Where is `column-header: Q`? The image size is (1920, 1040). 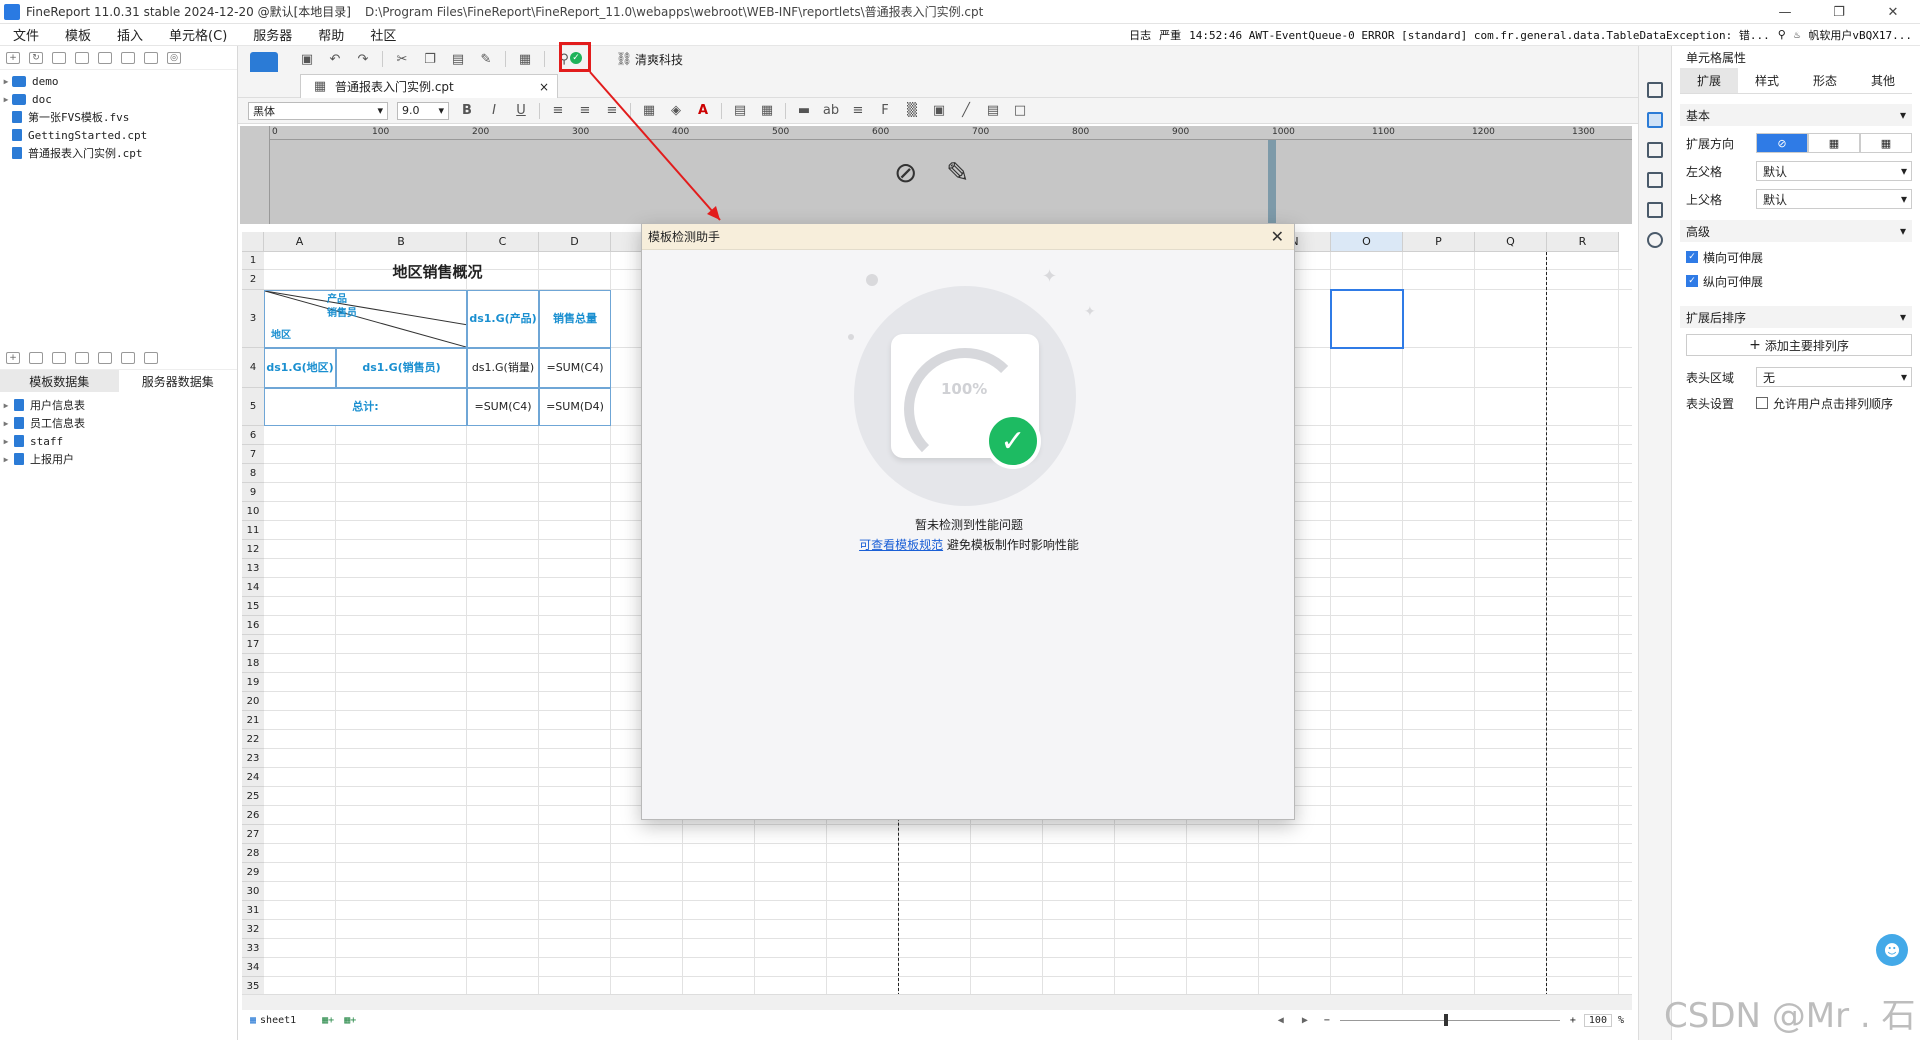 column-header: Q is located at coordinates (1511, 242).